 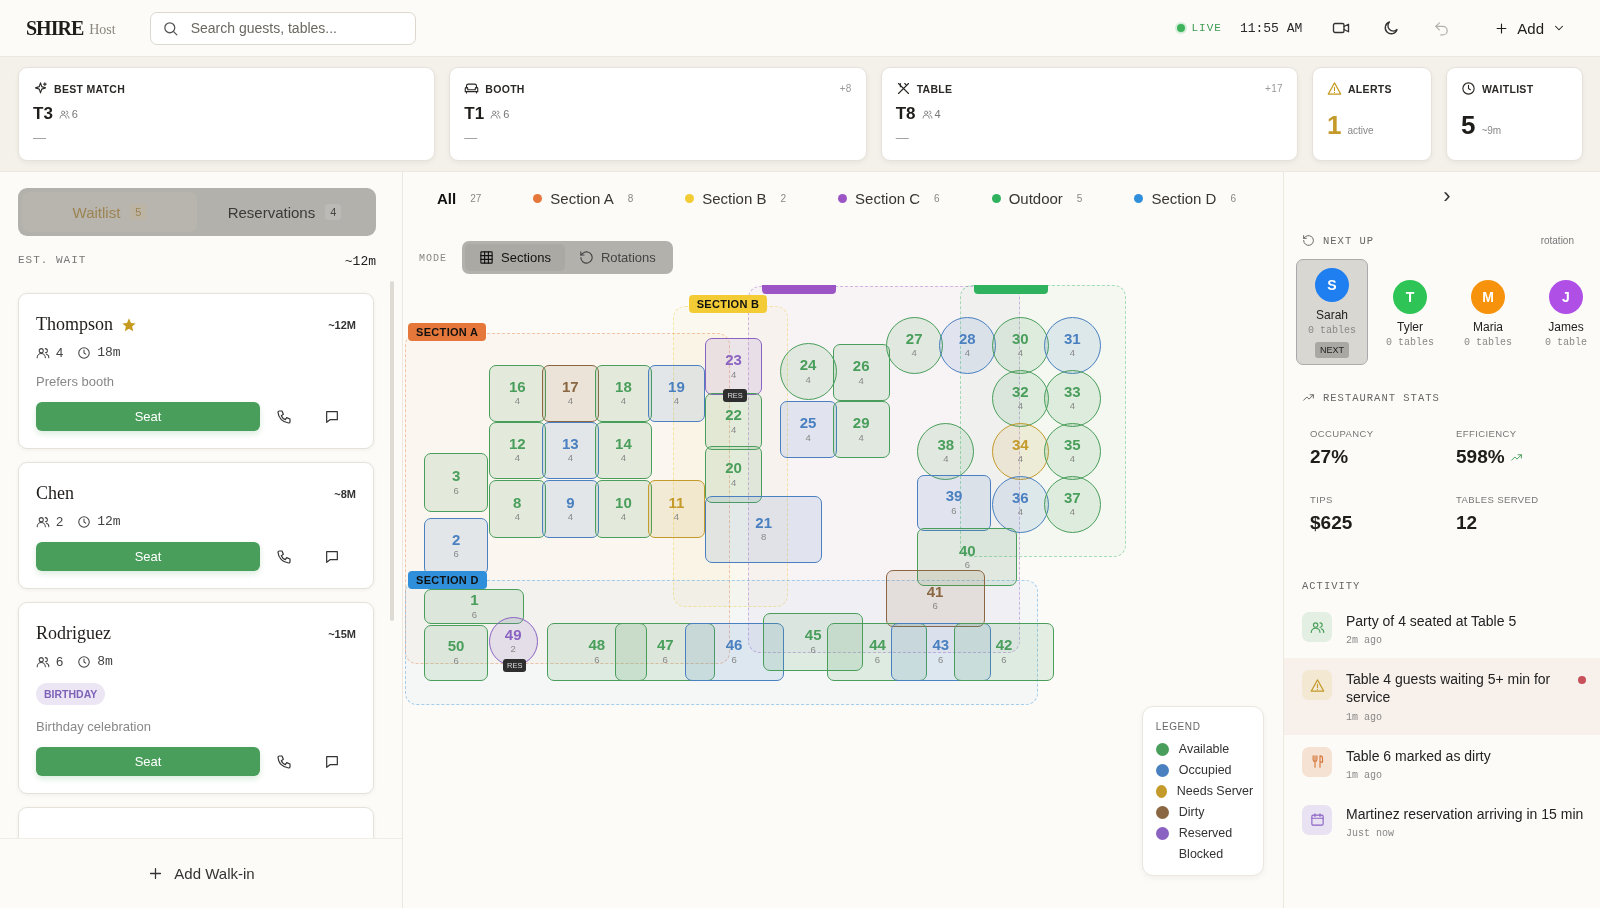 What do you see at coordinates (1072, 398) in the screenshot?
I see `table-marker: 33 4` at bounding box center [1072, 398].